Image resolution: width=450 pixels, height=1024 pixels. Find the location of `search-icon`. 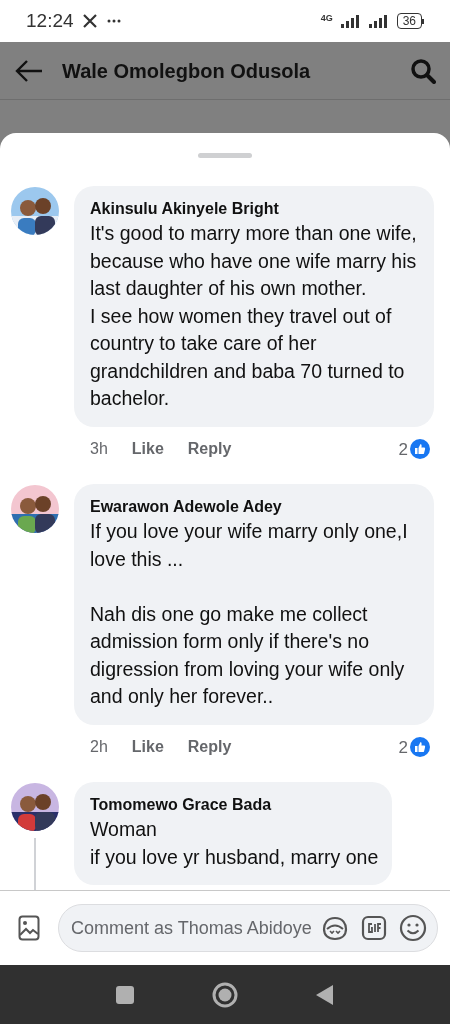

search-icon is located at coordinates (423, 70).